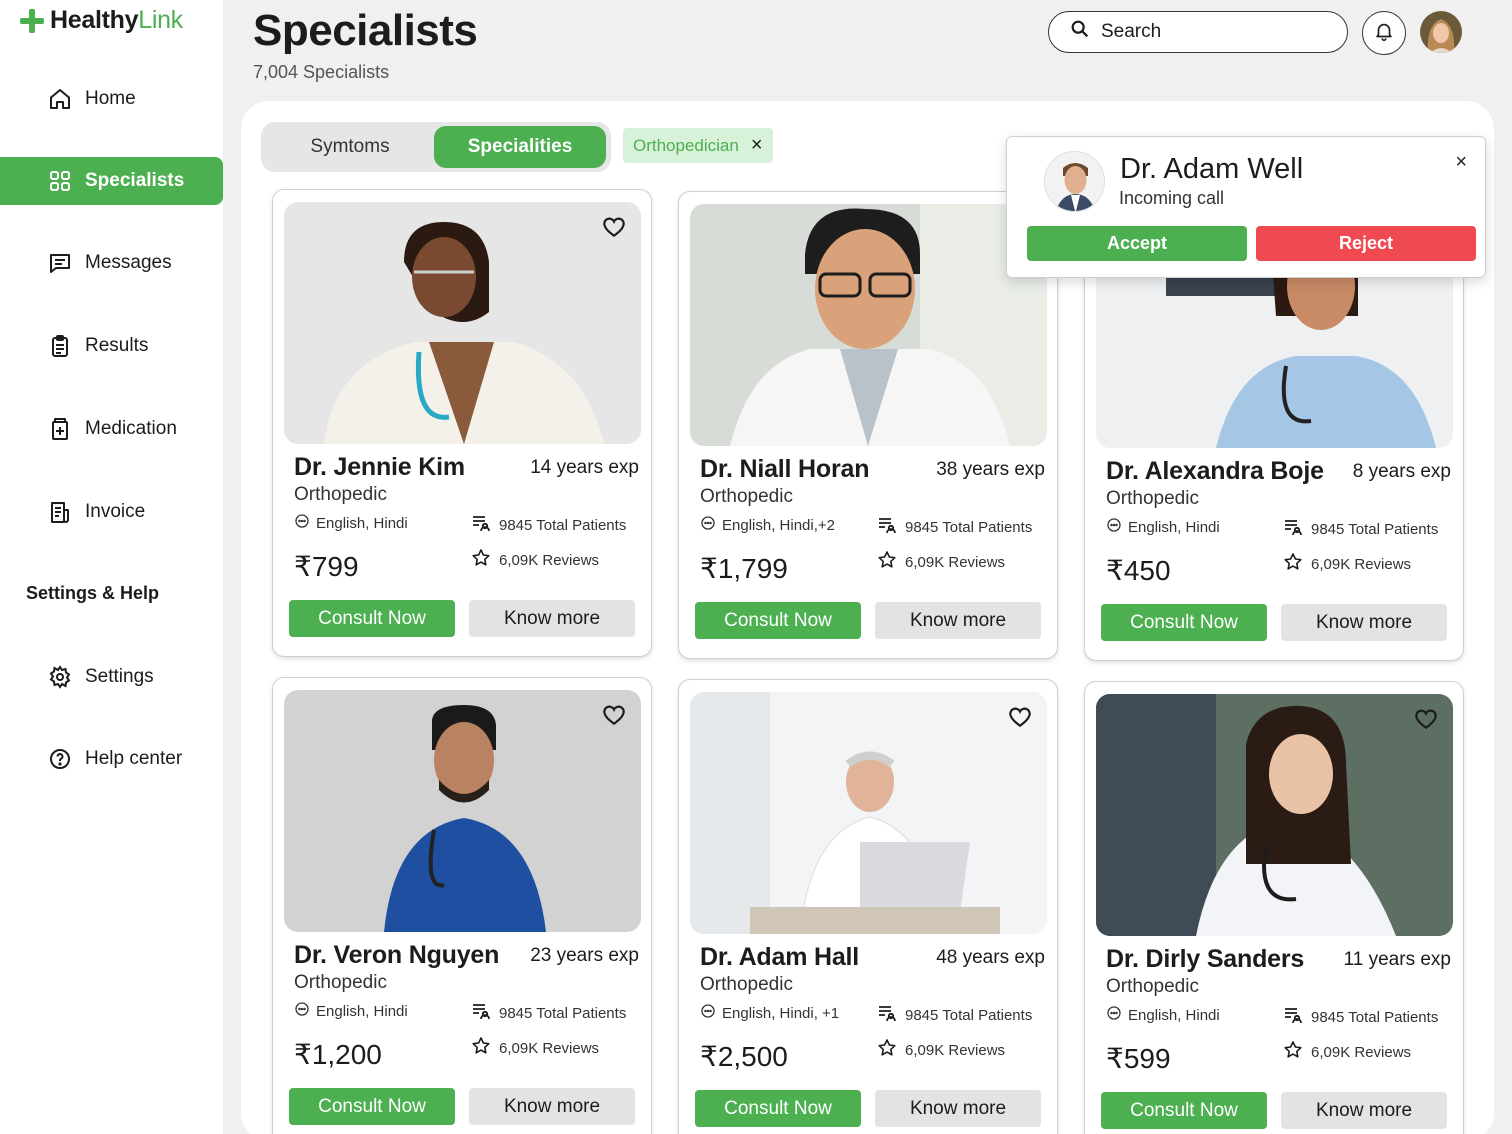  Describe the element at coordinates (990, 957) in the screenshot. I see `doctor-experience: 48 years exp` at that location.